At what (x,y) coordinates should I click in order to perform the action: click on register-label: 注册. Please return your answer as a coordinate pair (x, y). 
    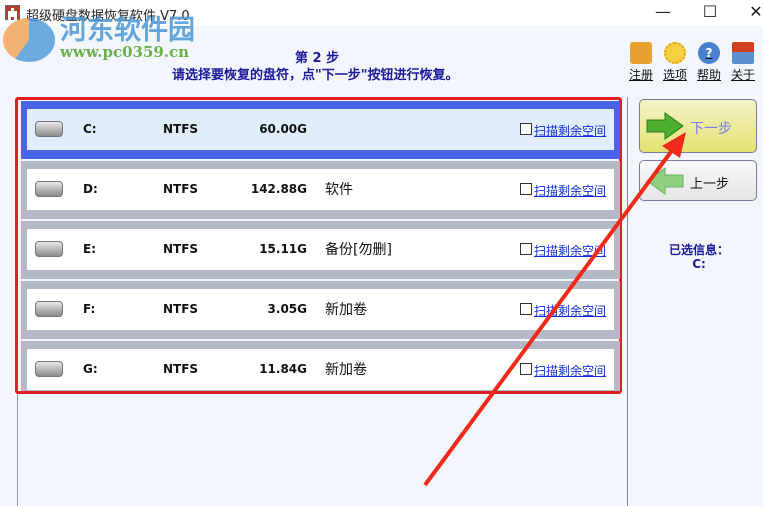
    Looking at the image, I should click on (640, 75).